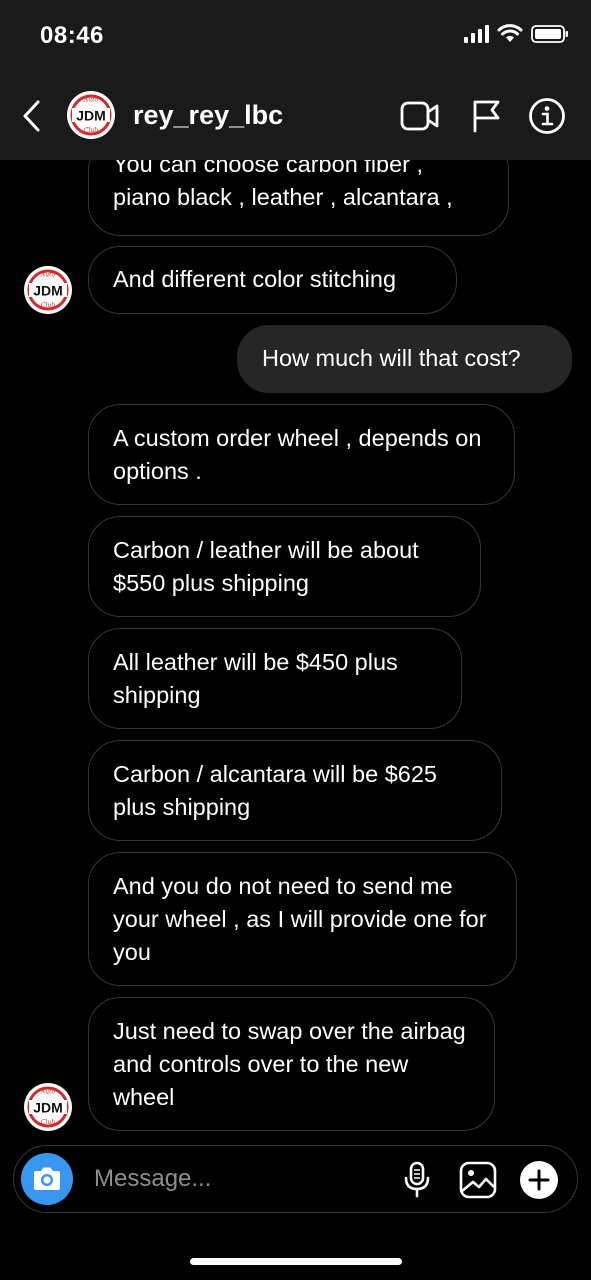 The image size is (591, 1280). I want to click on back-button, so click(31, 116).